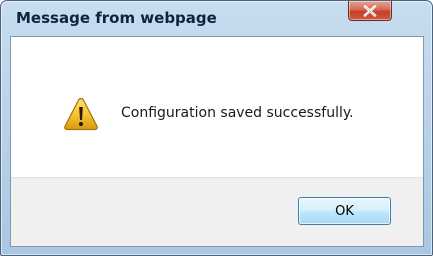 Image resolution: width=433 pixels, height=256 pixels. What do you see at coordinates (237, 113) in the screenshot?
I see `message-text: Configuration saved successfully.` at bounding box center [237, 113].